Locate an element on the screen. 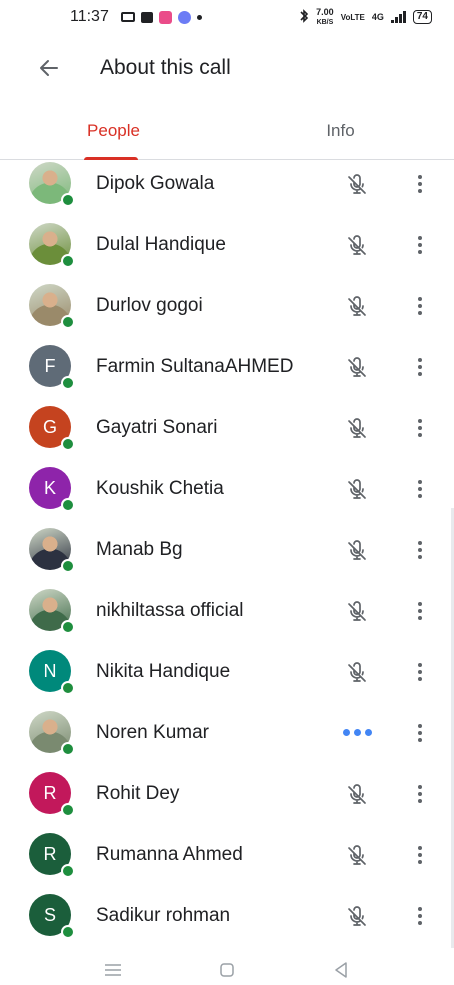 This screenshot has width=454, height=985. tab-label: People is located at coordinates (113, 130).